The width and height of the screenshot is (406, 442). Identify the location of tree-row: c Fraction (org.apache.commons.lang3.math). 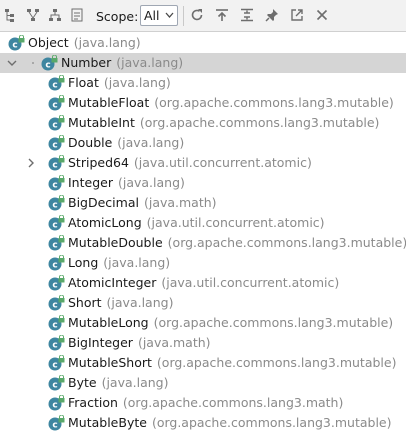
(203, 403).